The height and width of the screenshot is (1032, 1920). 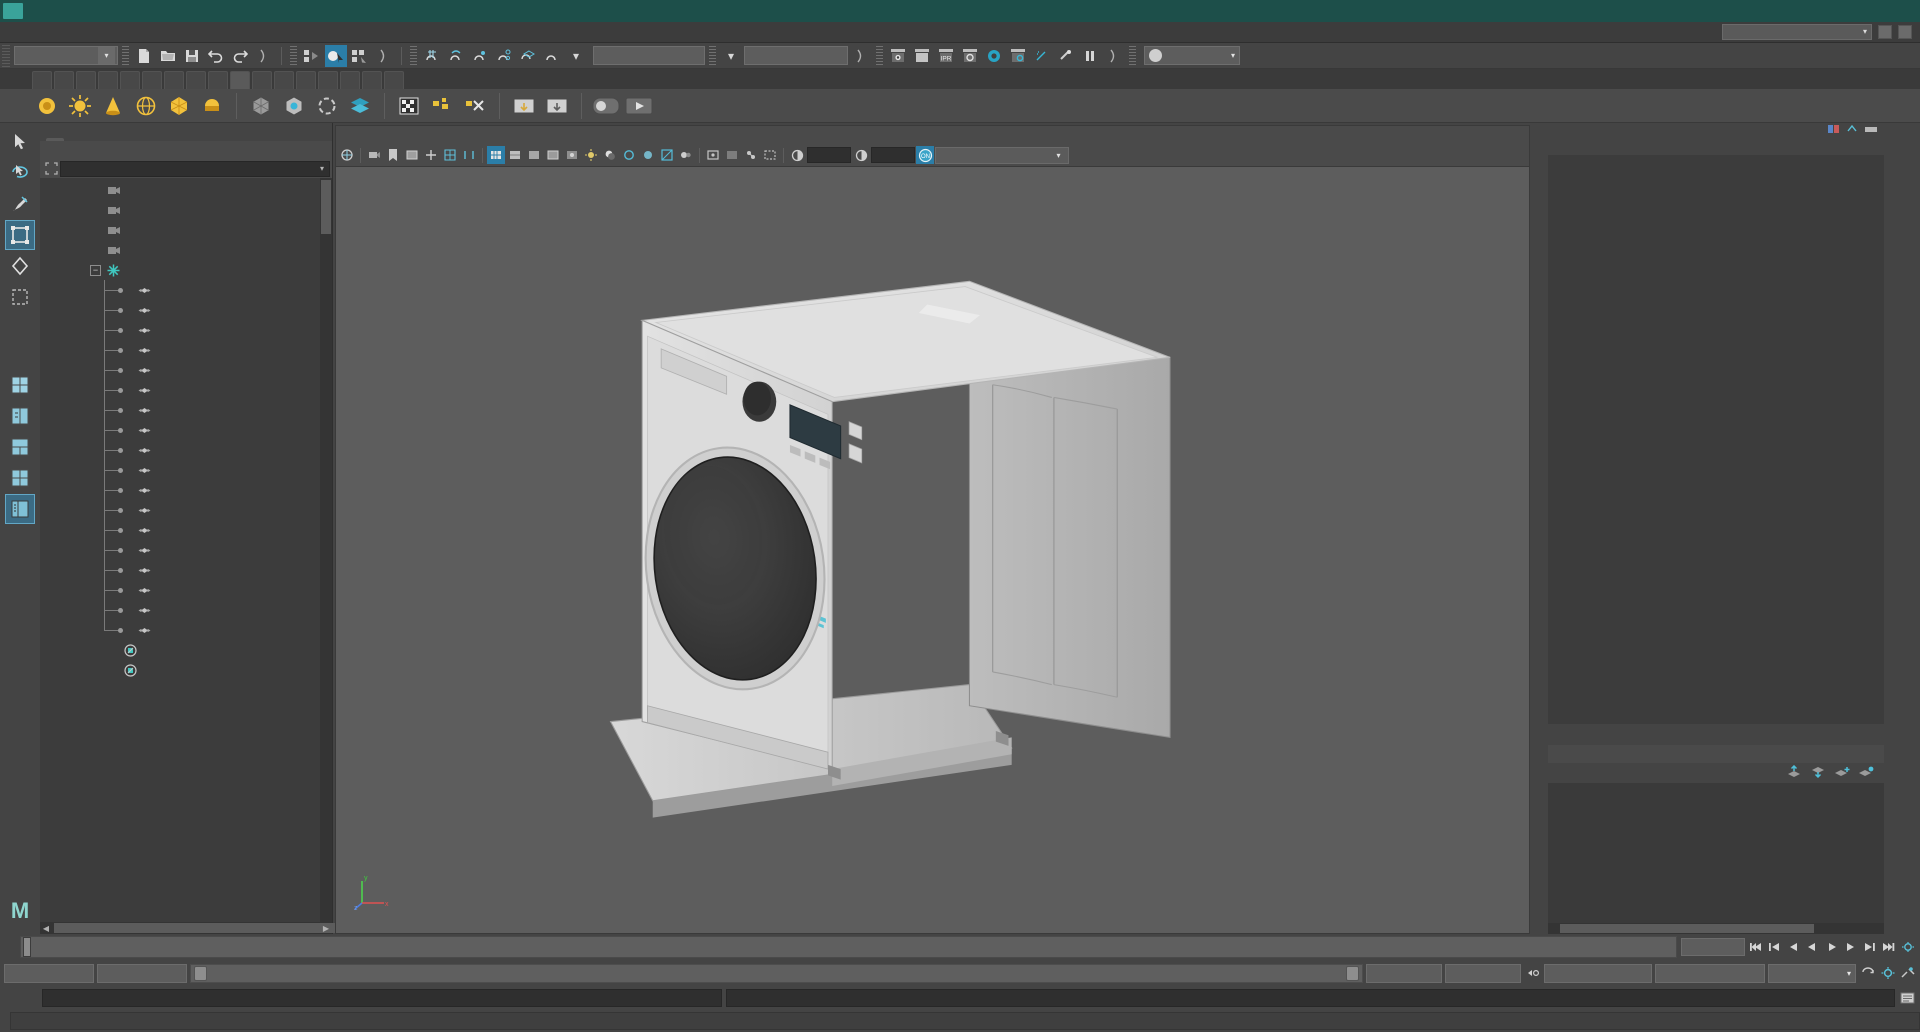 I want to click on loop-playback-icon, so click(x=1867, y=973).